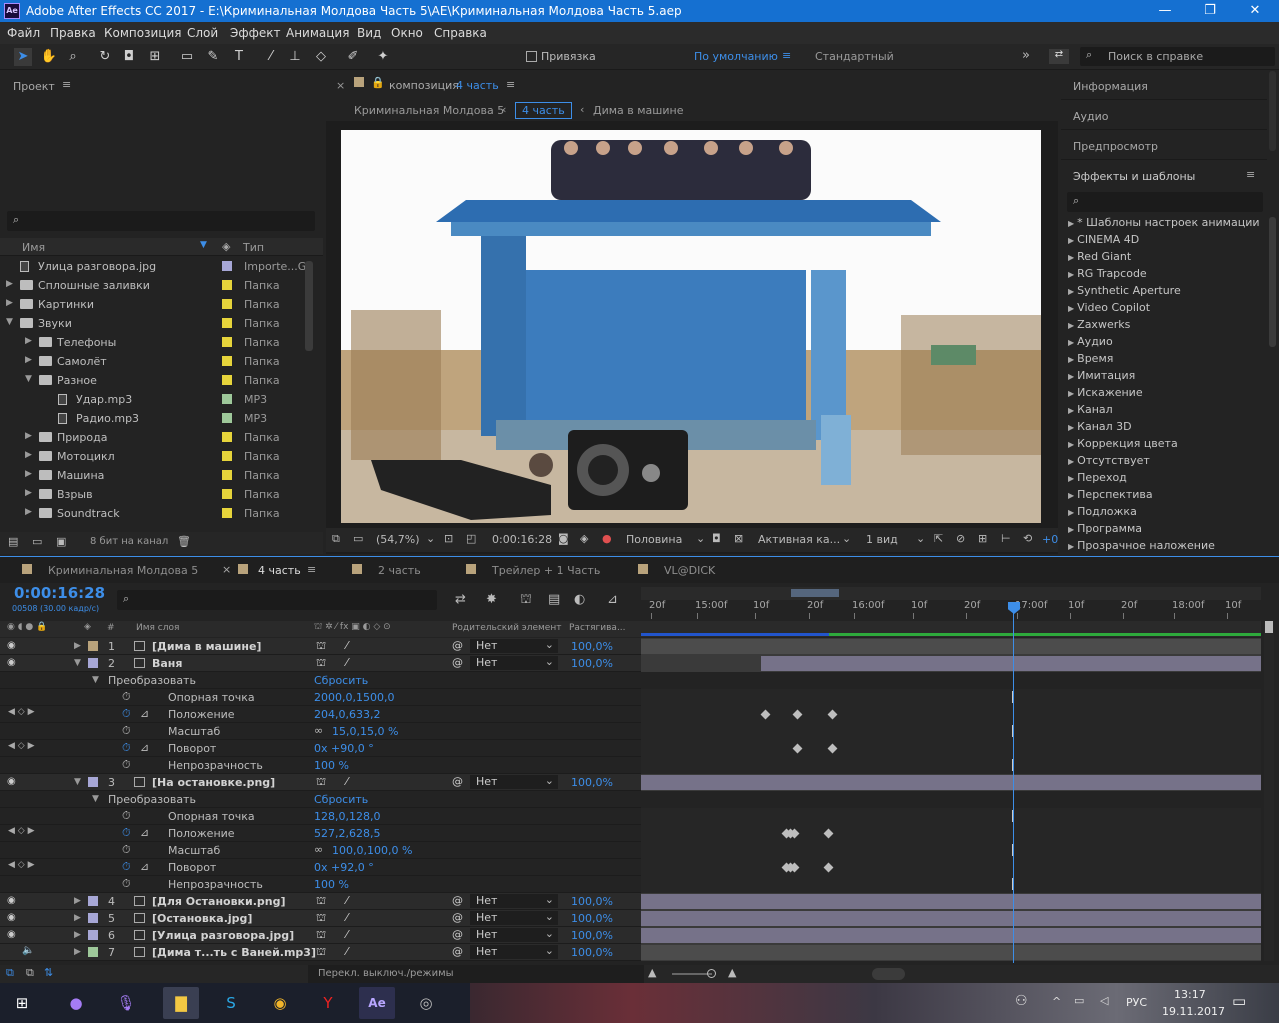 The height and width of the screenshot is (1023, 1279). What do you see at coordinates (378, 82) in the screenshot?
I see `lock-icon: 🔒` at bounding box center [378, 82].